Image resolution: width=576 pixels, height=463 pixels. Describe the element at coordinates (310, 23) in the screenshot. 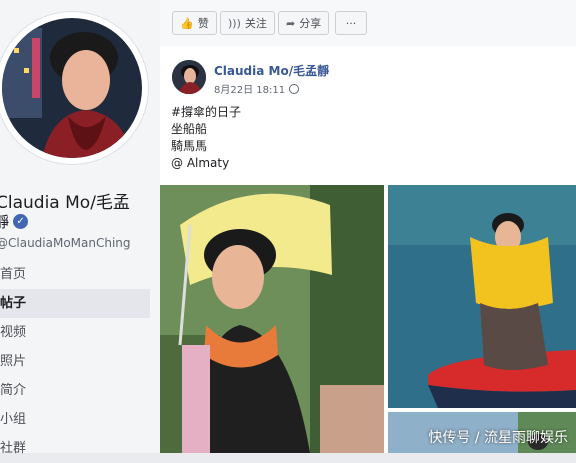

I see `share-label: 分享` at that location.